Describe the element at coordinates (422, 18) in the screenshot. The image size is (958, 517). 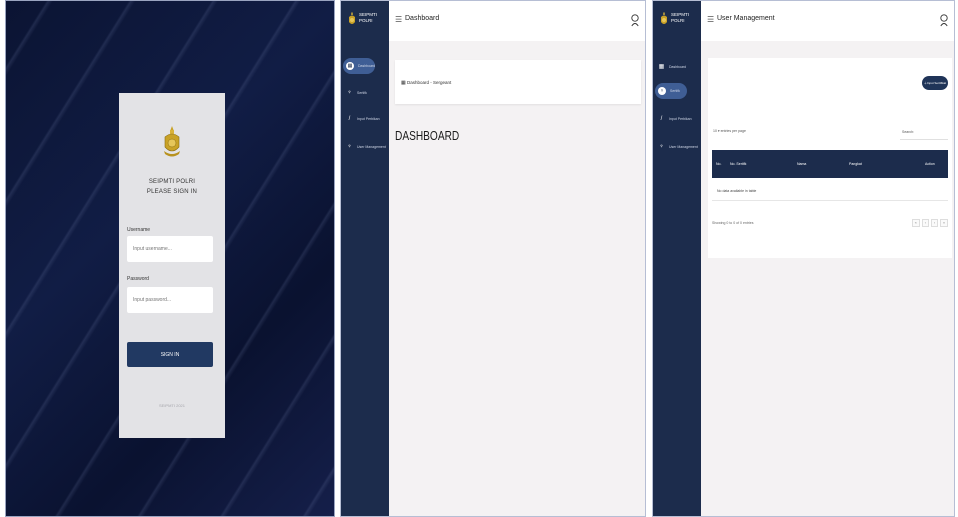
I see `page-title: Dashboard` at that location.